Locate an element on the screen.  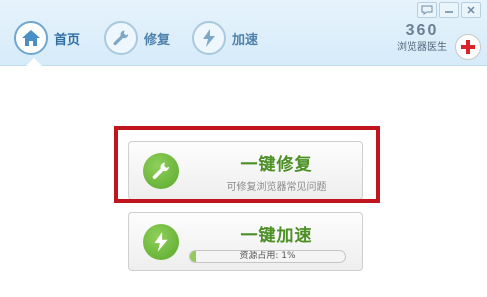
feedback-icon is located at coordinates (427, 10).